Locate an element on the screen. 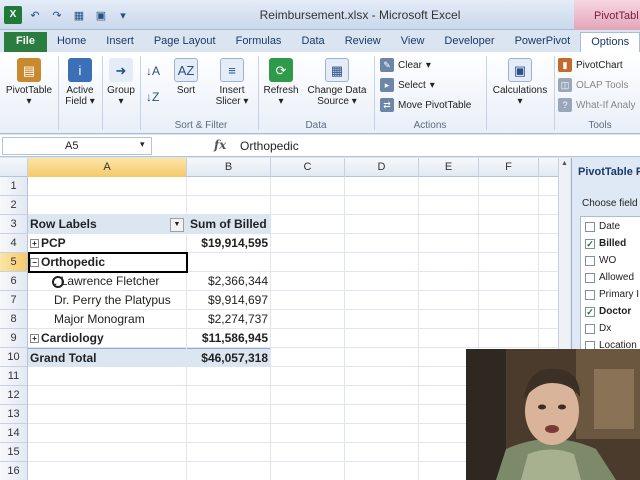  column-header-e: E is located at coordinates (449, 167).